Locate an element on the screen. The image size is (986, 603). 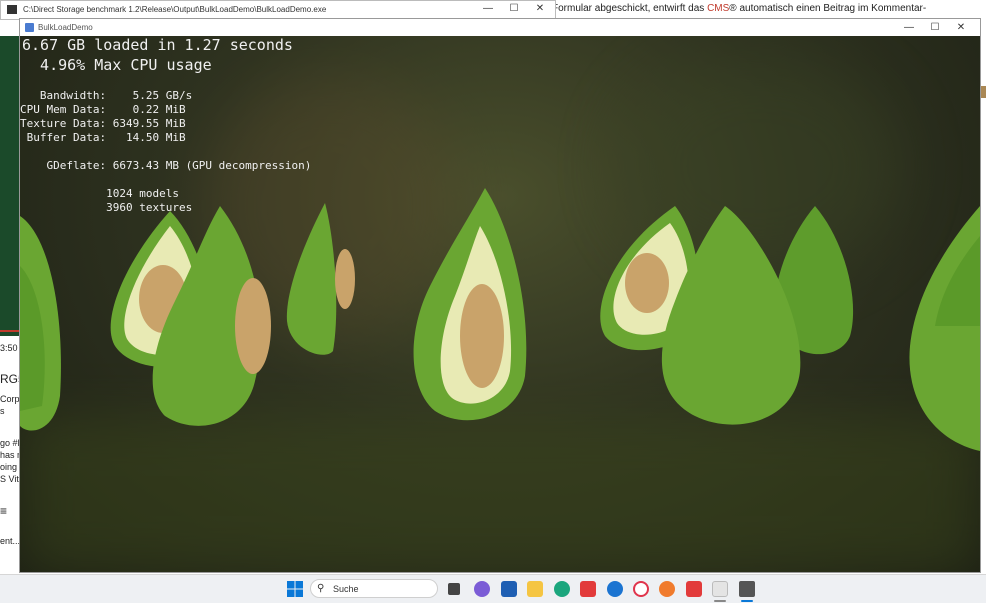
vivaldi-icon is located at coordinates (588, 589).